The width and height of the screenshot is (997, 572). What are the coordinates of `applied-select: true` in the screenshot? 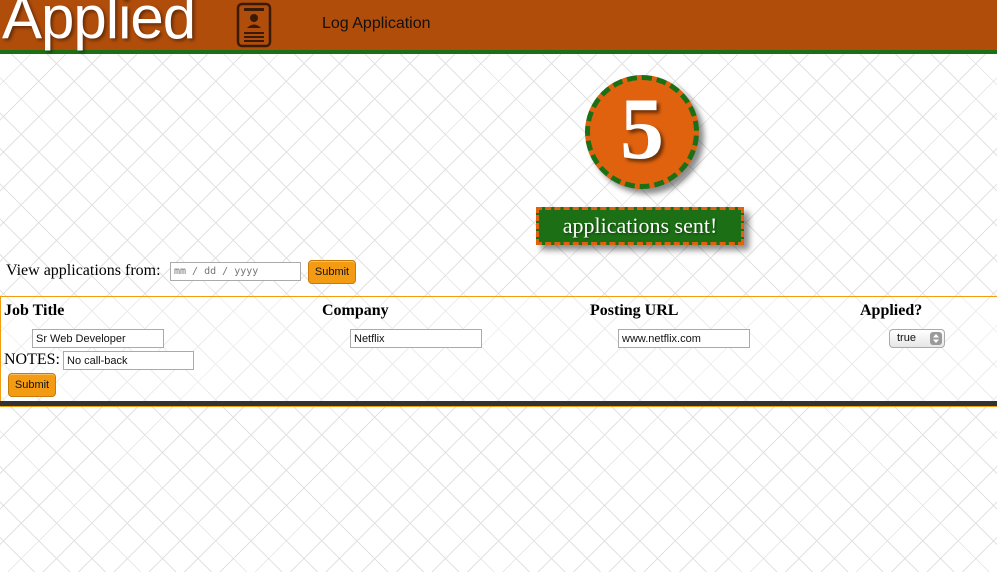 It's located at (917, 338).